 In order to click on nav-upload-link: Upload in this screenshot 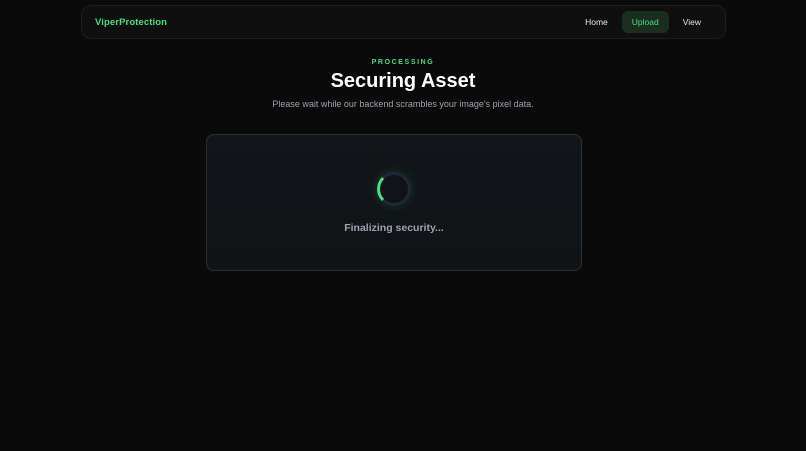, I will do `click(645, 22)`.